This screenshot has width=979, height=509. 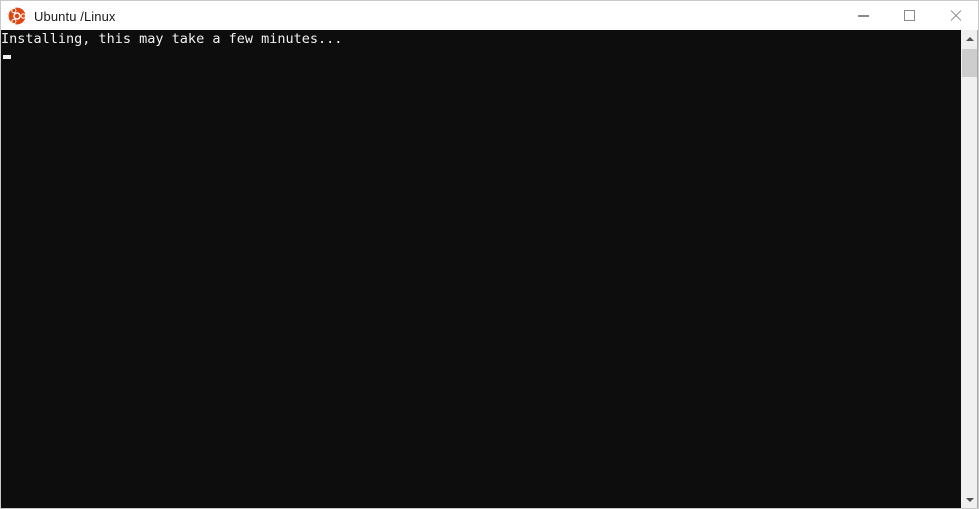 I want to click on terminal-cursor, so click(x=7, y=57).